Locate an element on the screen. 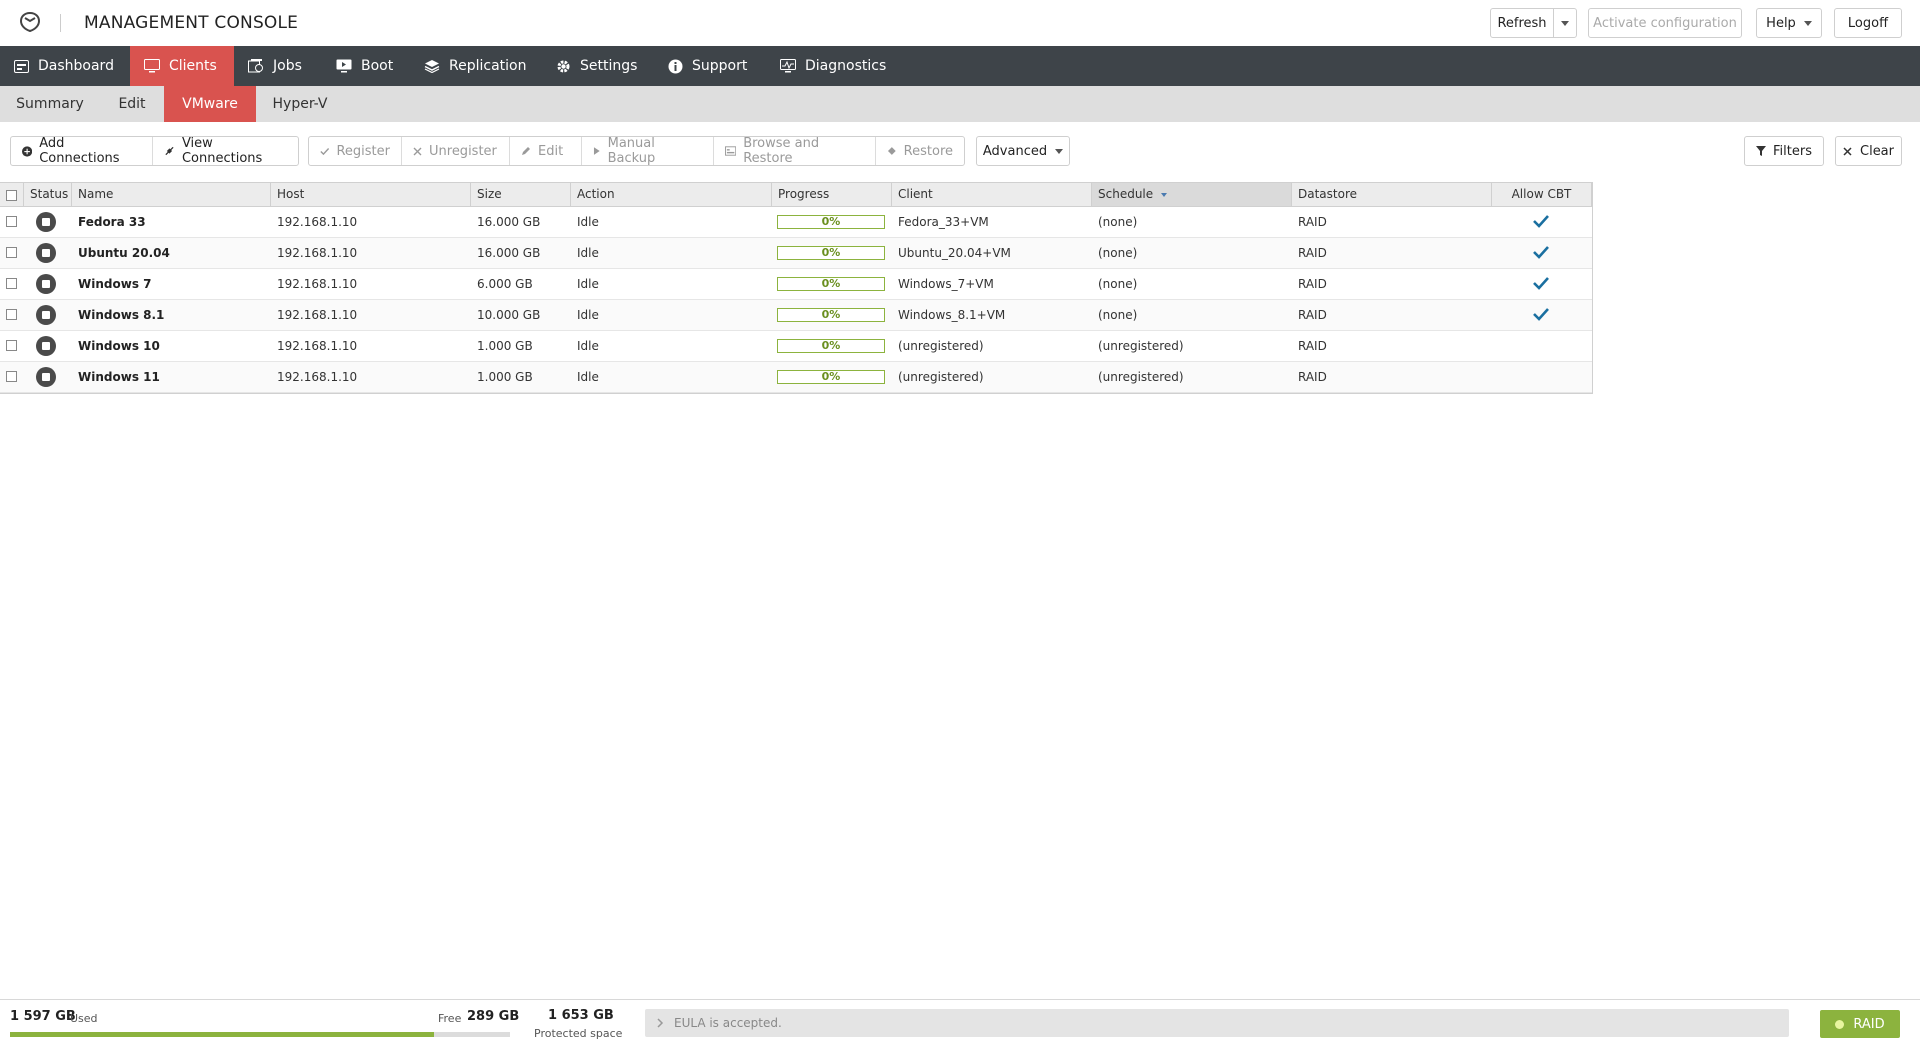 The image size is (1920, 1048). filters-label: Filters is located at coordinates (1792, 151).